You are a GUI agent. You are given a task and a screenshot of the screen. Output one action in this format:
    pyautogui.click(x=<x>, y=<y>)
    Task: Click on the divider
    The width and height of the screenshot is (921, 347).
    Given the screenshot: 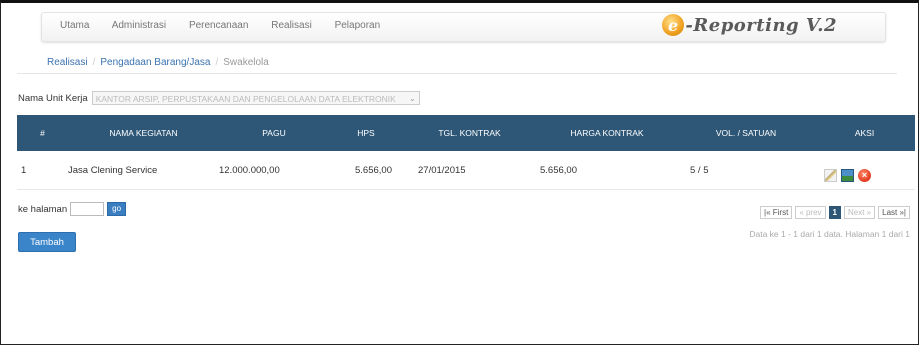 What is the action you would take?
    pyautogui.click(x=457, y=73)
    